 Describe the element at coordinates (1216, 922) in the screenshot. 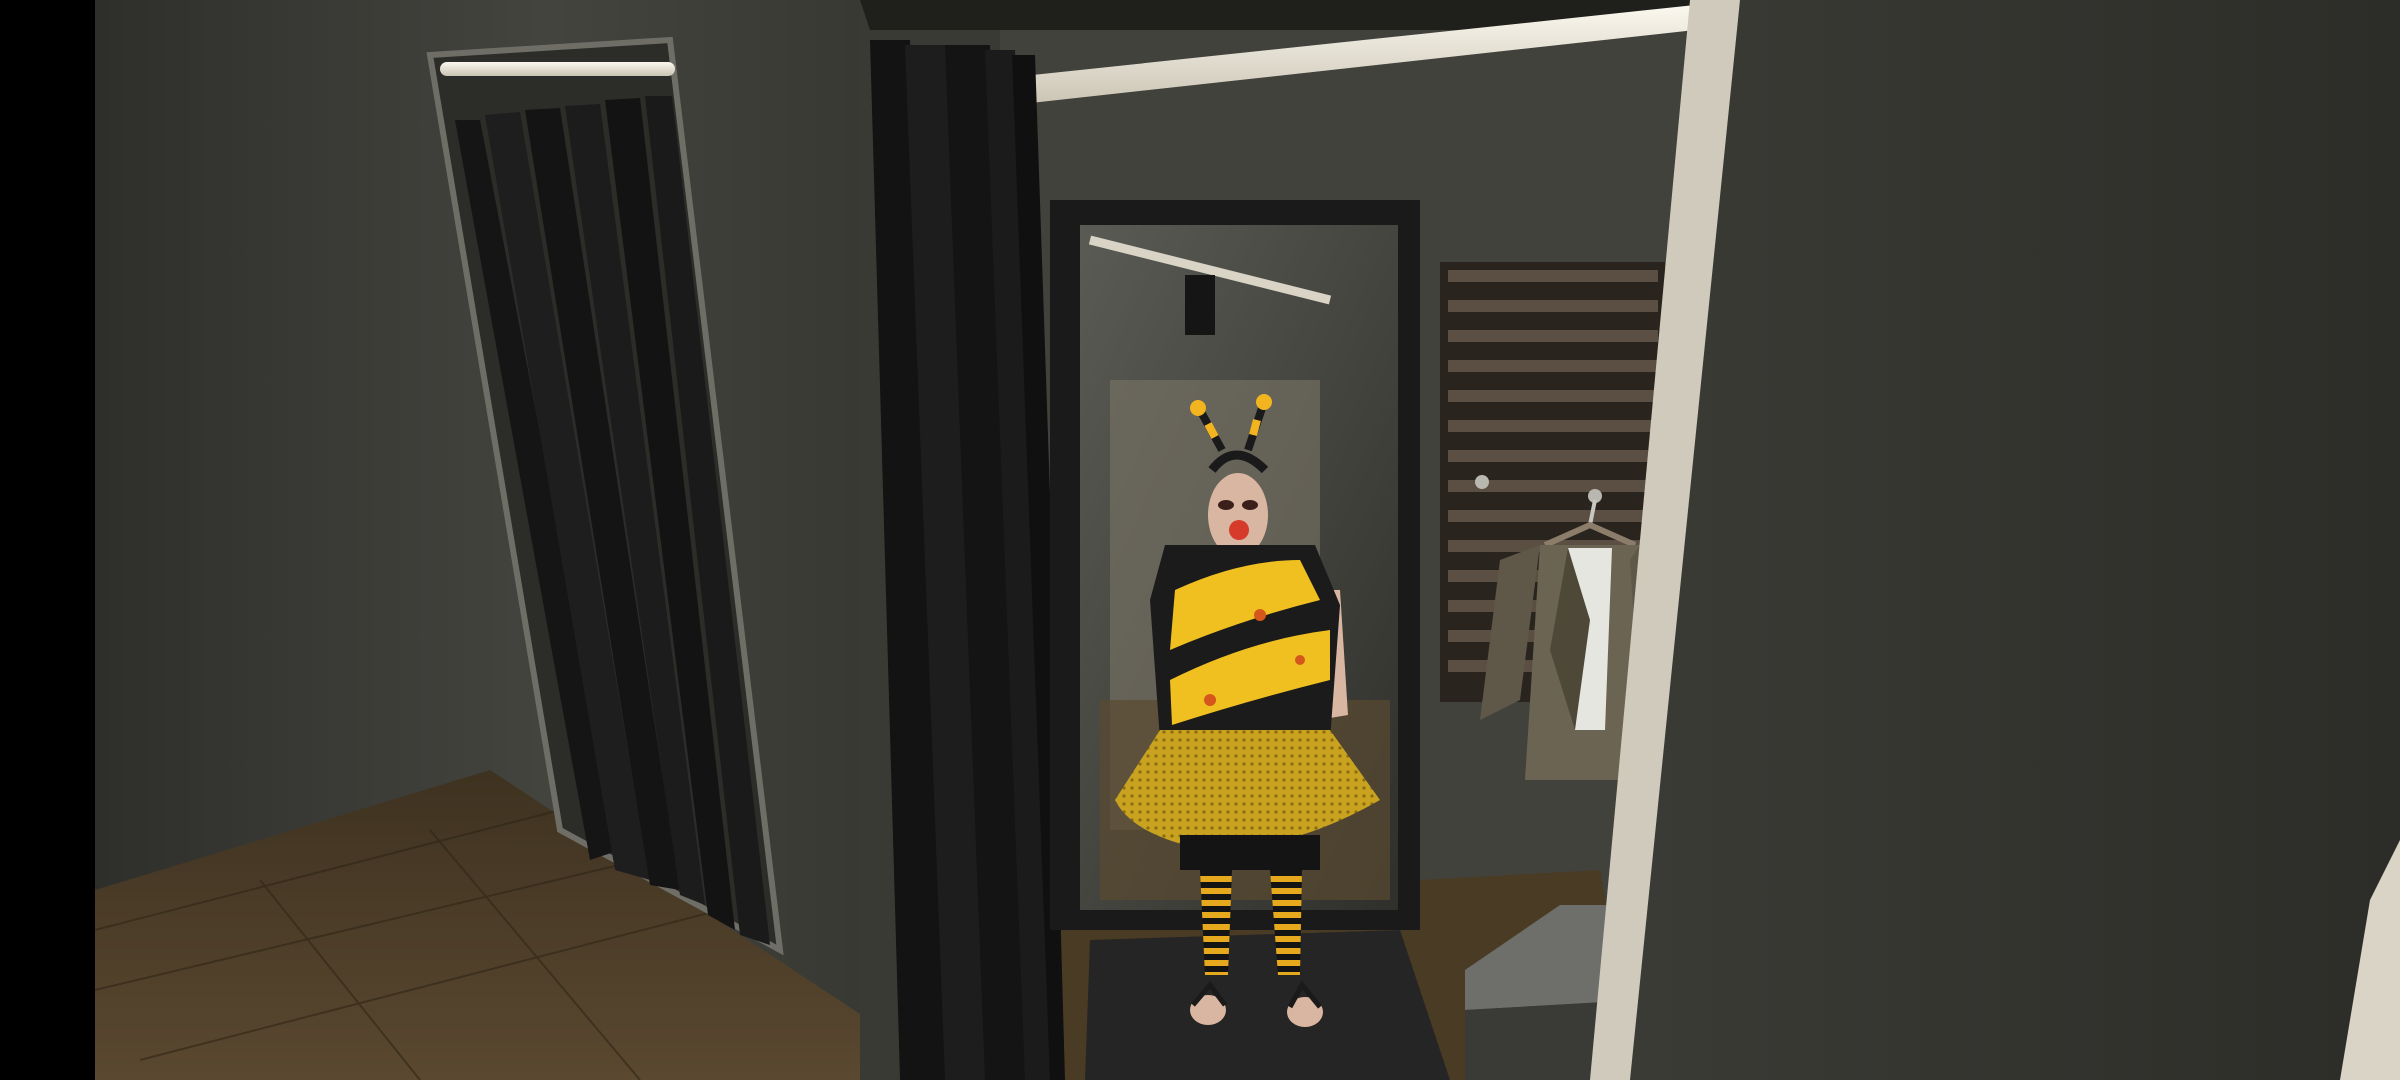

I see `striped-leg-left` at that location.